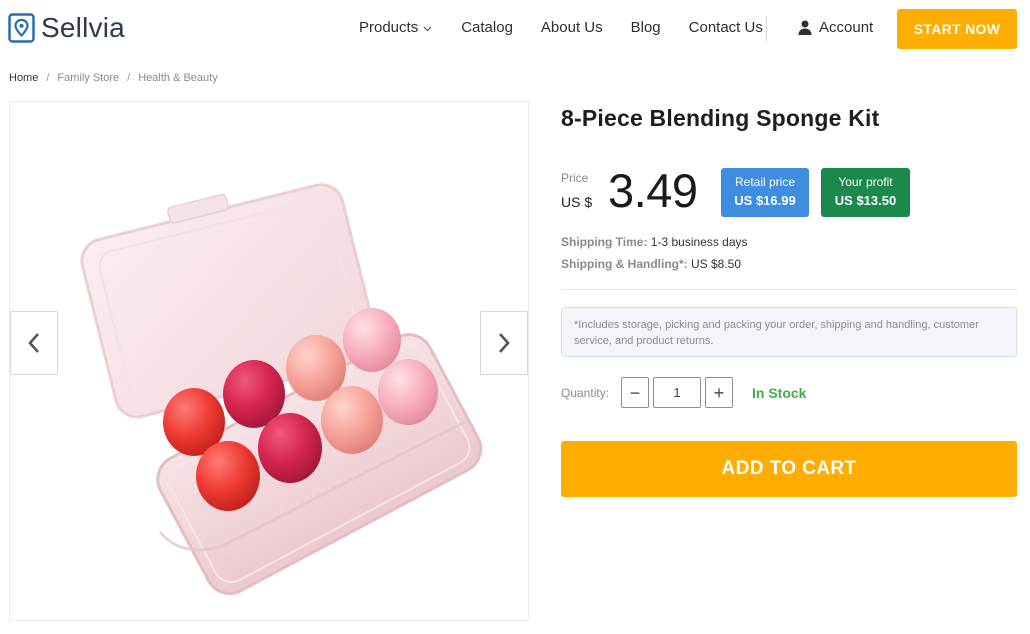  What do you see at coordinates (957, 29) in the screenshot?
I see `start-now-button: START NOW` at bounding box center [957, 29].